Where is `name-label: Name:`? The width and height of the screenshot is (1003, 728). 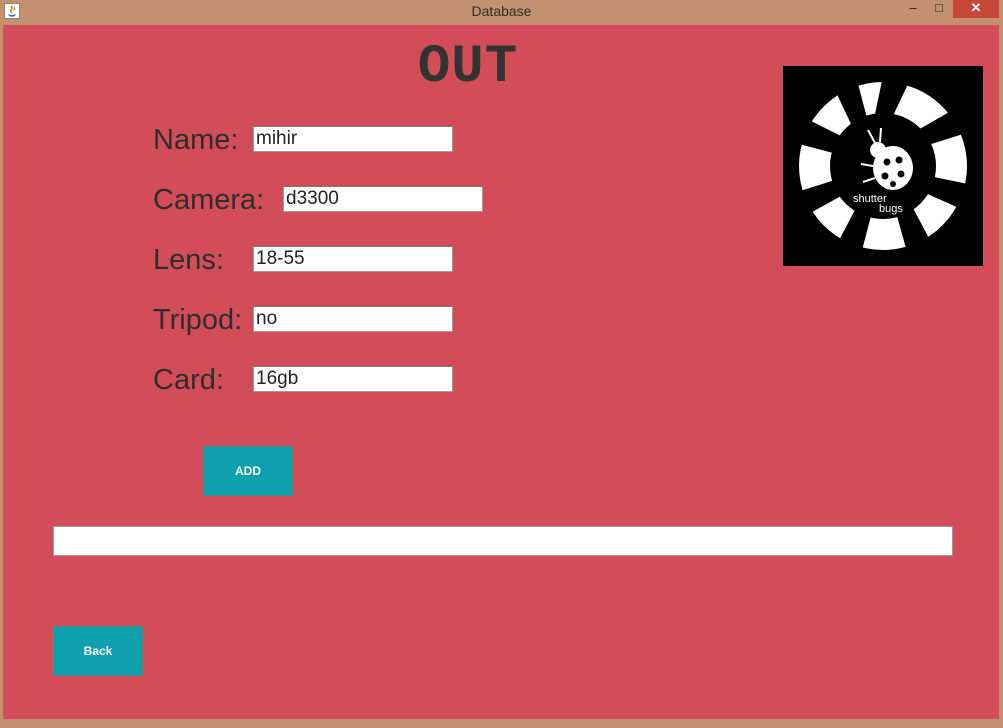
name-label: Name: is located at coordinates (196, 140).